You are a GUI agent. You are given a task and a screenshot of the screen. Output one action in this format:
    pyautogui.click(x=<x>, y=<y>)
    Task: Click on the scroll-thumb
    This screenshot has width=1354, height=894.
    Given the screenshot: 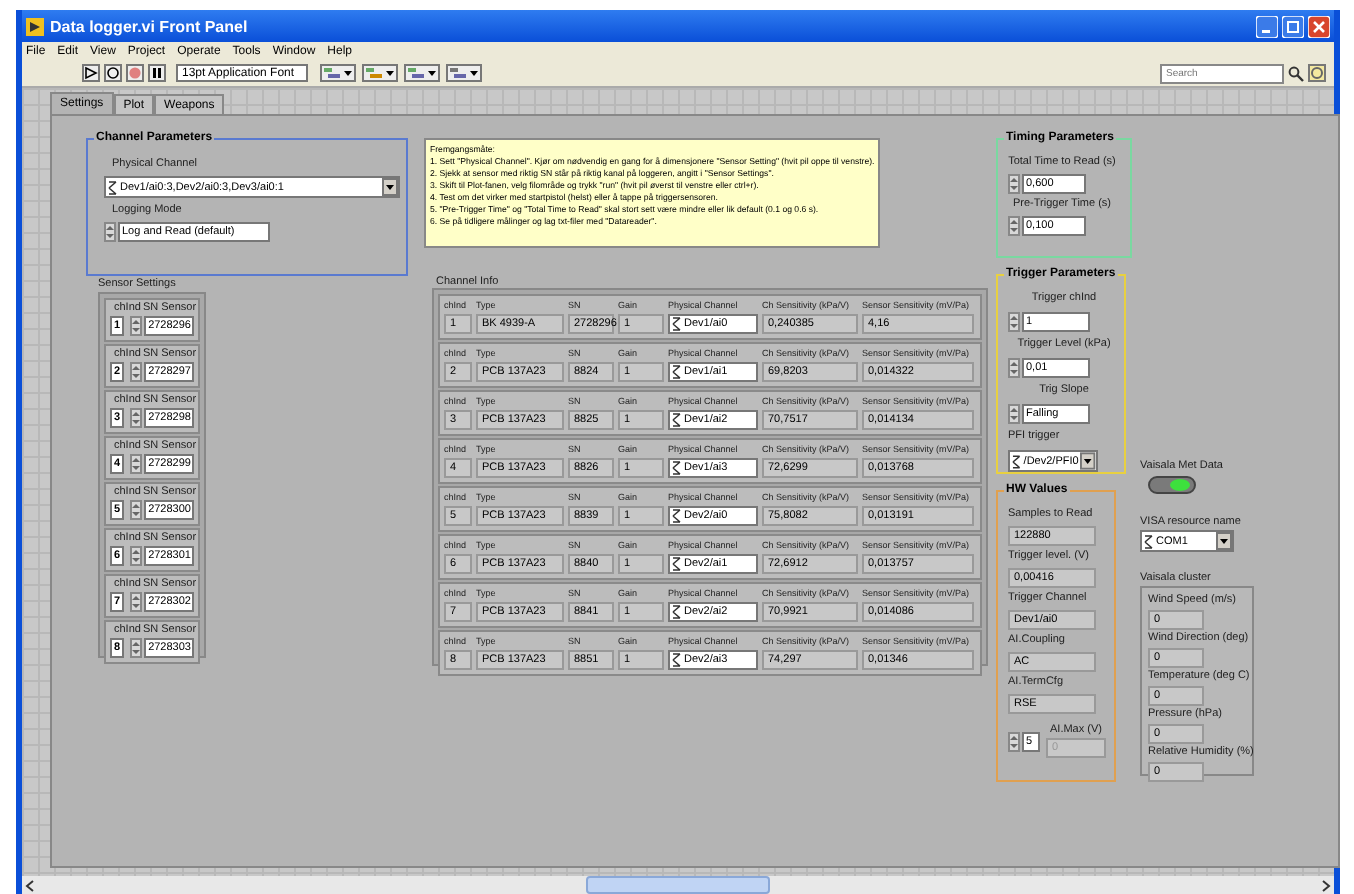 What is the action you would take?
    pyautogui.click(x=678, y=885)
    